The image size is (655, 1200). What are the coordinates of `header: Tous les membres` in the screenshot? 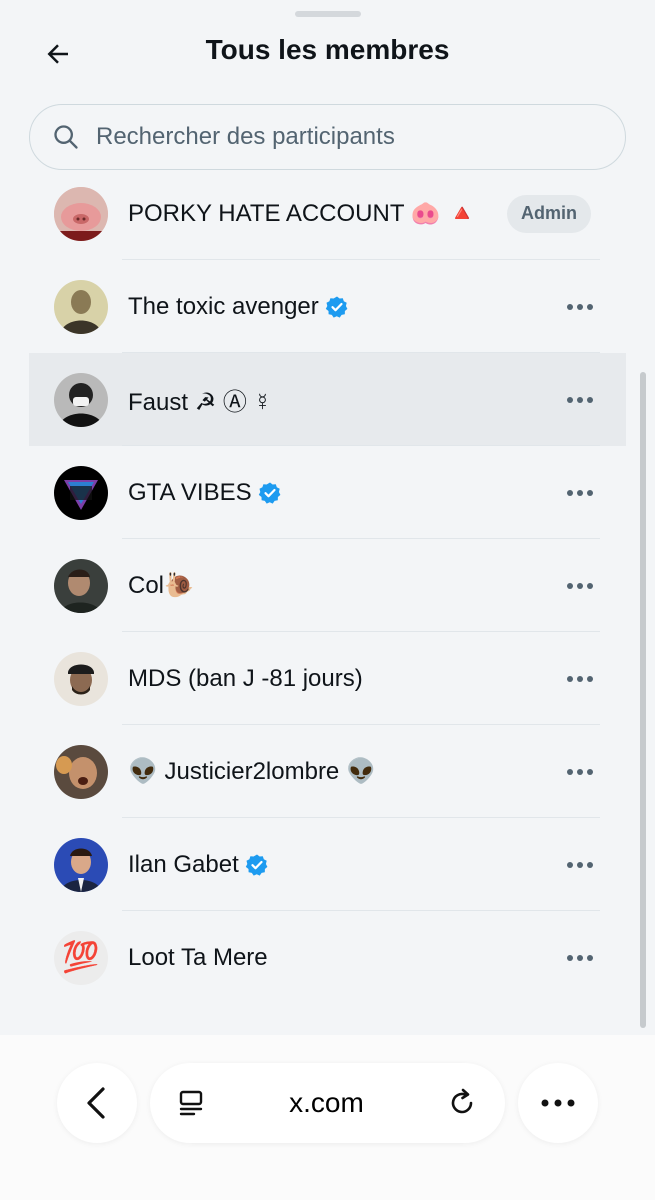 It's located at (327, 52).